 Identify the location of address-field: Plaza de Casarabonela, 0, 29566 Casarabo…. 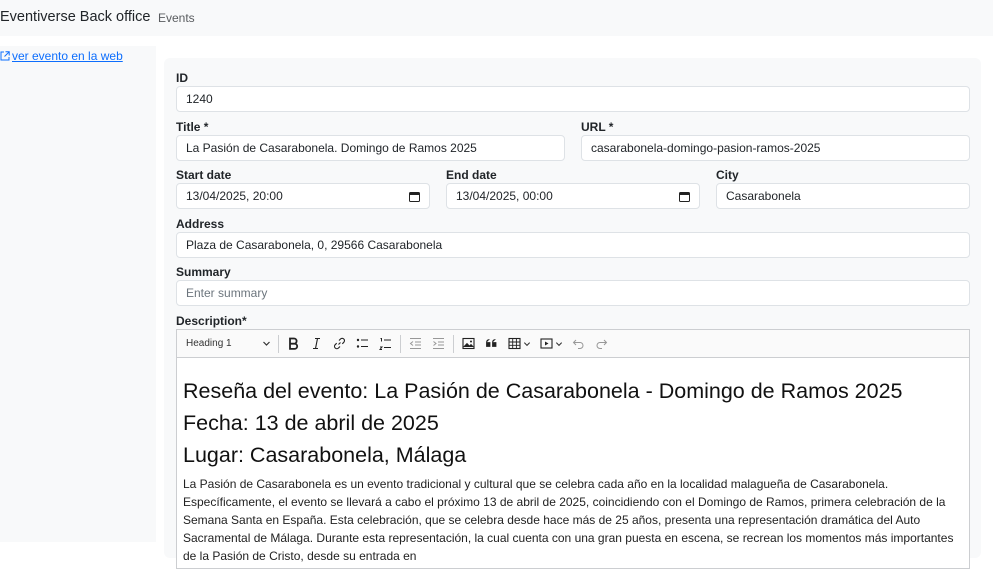
(573, 245).